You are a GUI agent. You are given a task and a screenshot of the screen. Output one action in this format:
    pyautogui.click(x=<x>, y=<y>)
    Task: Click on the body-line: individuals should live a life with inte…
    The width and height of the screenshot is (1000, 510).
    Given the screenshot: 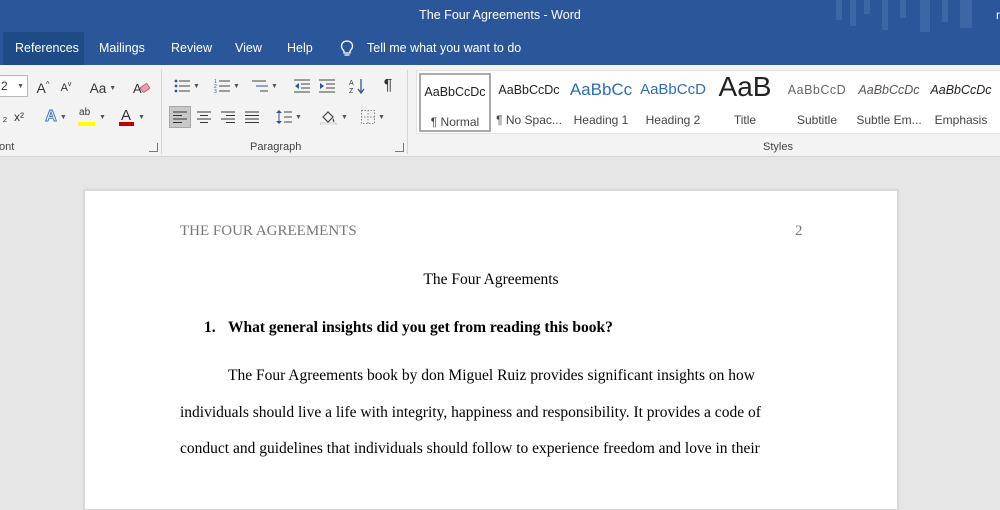 What is the action you would take?
    pyautogui.click(x=470, y=412)
    